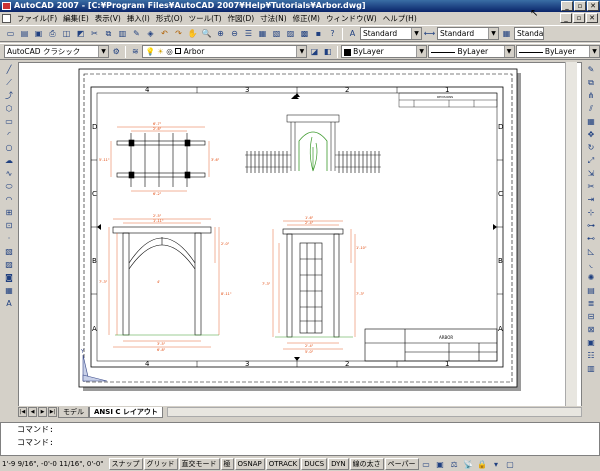  What do you see at coordinates (290, 33) in the screenshot?
I see `sheet-set-icon: ▨` at bounding box center [290, 33].